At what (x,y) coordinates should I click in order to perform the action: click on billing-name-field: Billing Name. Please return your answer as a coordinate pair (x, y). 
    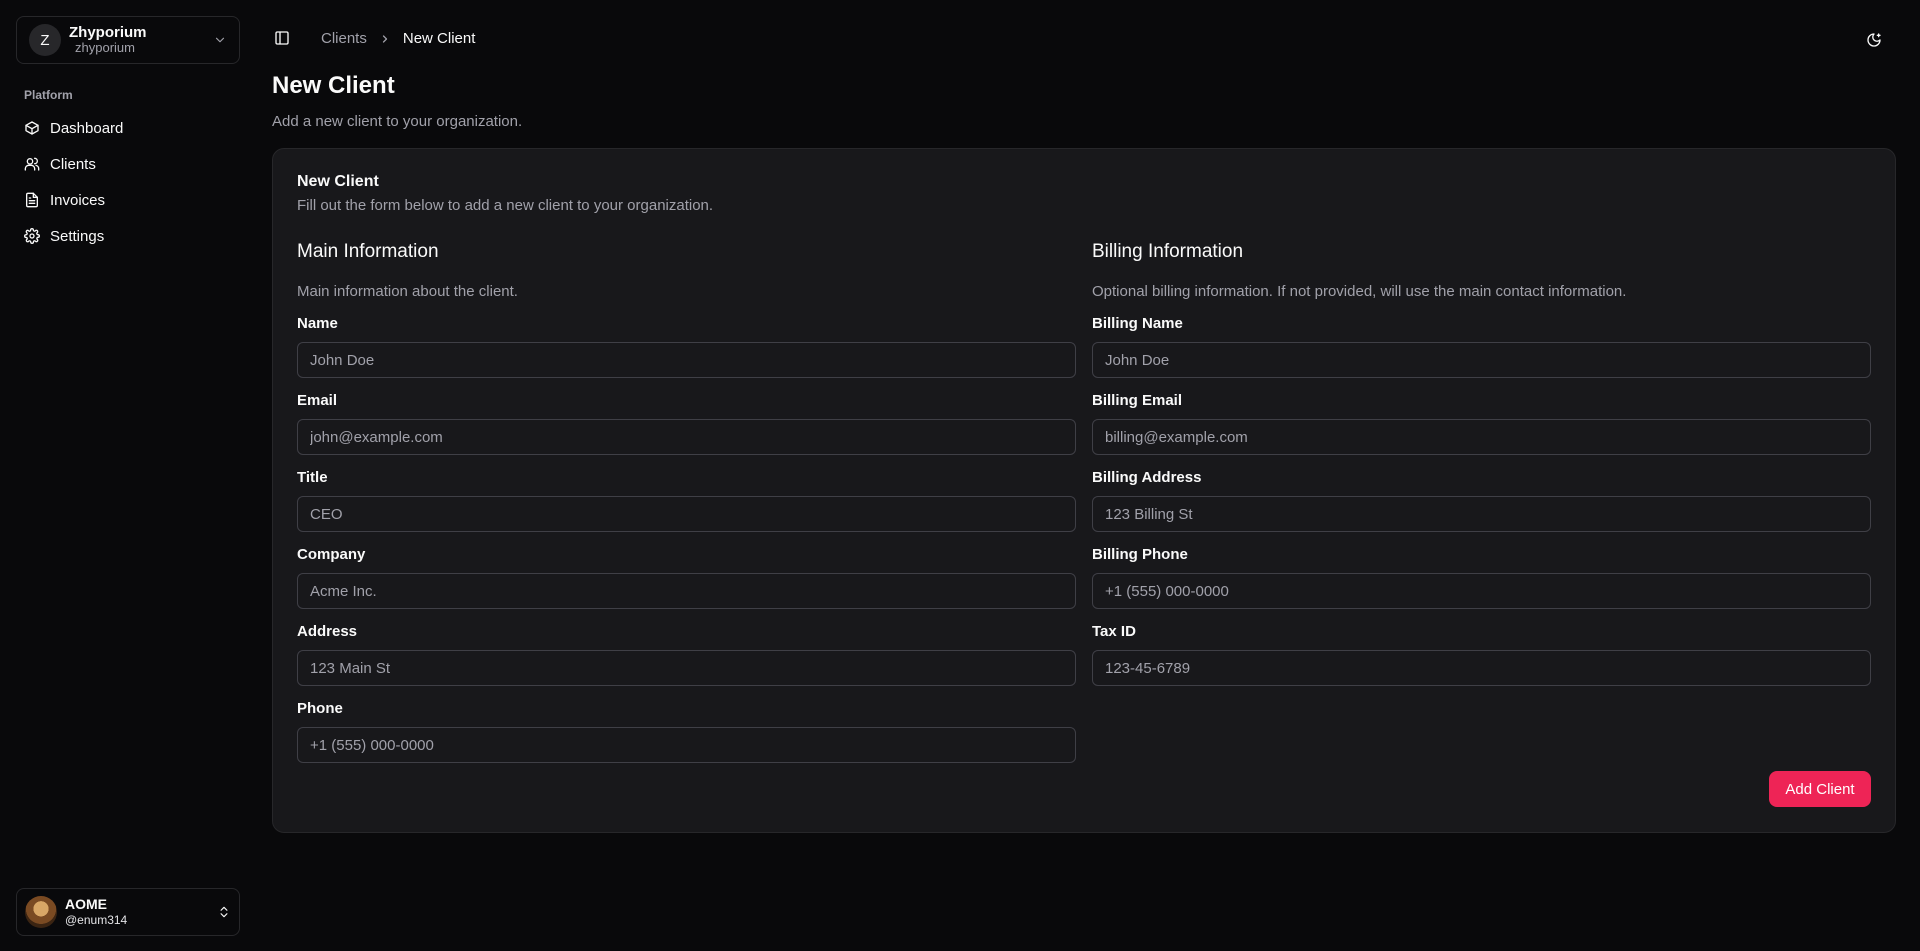
    Looking at the image, I should click on (1481, 346).